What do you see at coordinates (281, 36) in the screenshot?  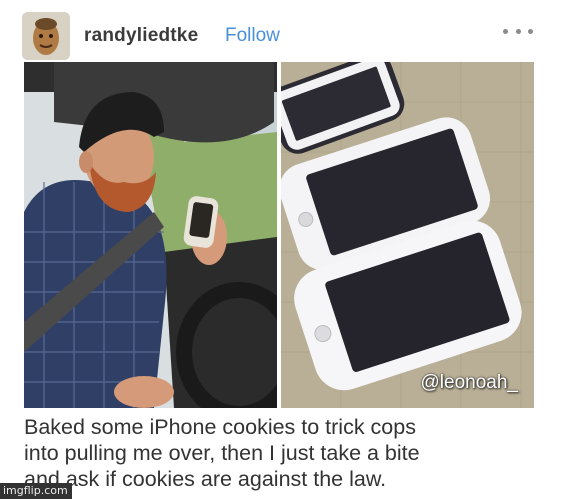 I see `post-header: randyliedtke Follow` at bounding box center [281, 36].